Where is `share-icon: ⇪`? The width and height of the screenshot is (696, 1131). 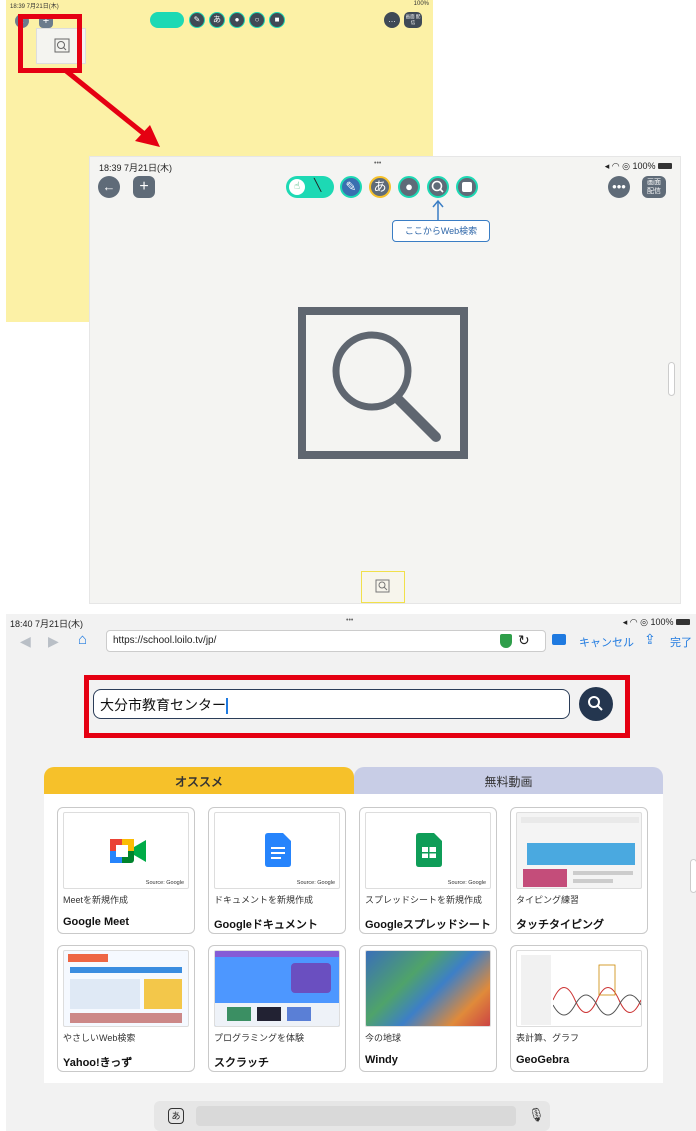
share-icon: ⇪ is located at coordinates (650, 639).